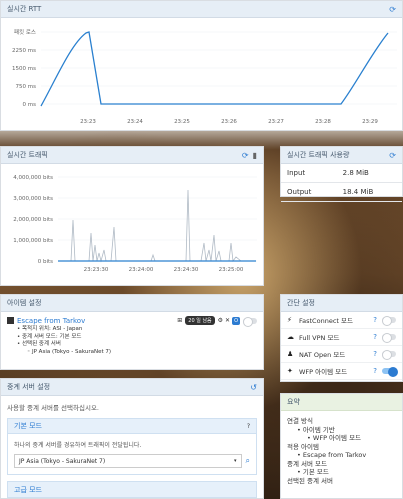  What do you see at coordinates (289, 320) in the screenshot?
I see `quick-setting-icon: ⚡` at bounding box center [289, 320].